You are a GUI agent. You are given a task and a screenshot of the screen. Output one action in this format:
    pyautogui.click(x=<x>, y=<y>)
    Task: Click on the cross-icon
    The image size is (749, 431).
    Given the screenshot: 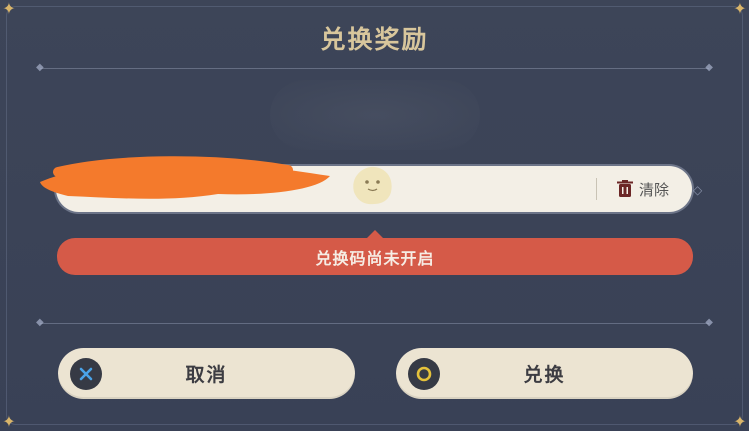 What is the action you would take?
    pyautogui.click(x=86, y=374)
    